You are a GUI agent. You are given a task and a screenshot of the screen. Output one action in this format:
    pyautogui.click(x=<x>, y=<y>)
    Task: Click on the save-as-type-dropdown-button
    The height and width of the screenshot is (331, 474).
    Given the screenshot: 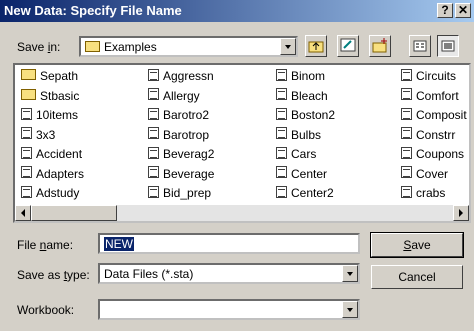 What is the action you would take?
    pyautogui.click(x=350, y=273)
    